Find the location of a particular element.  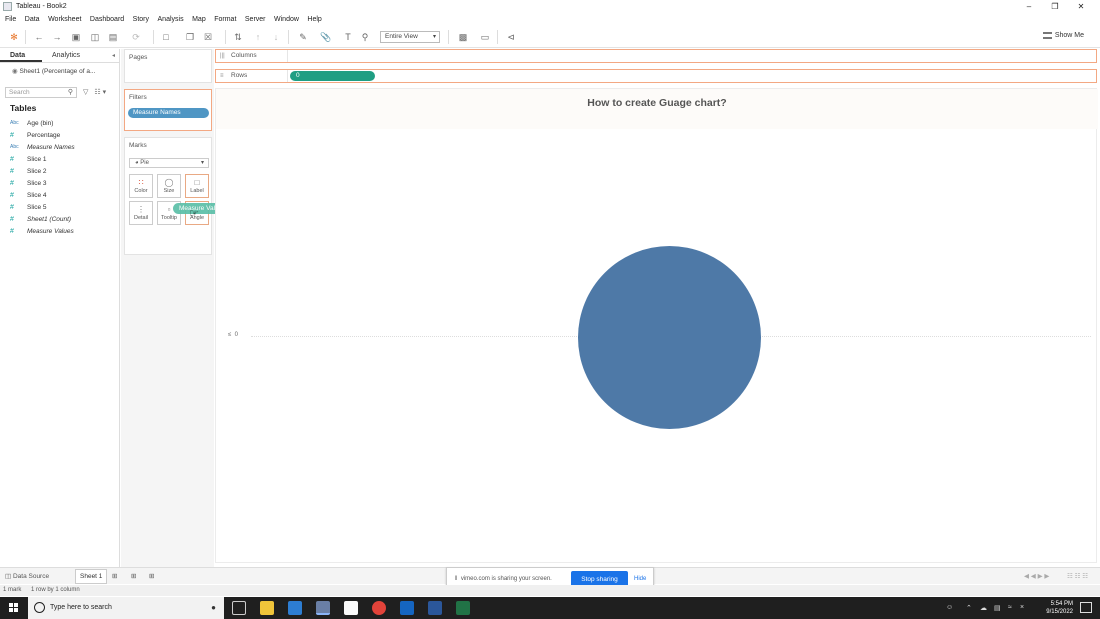

new-worksheet-icon: □ is located at coordinates (166, 37).